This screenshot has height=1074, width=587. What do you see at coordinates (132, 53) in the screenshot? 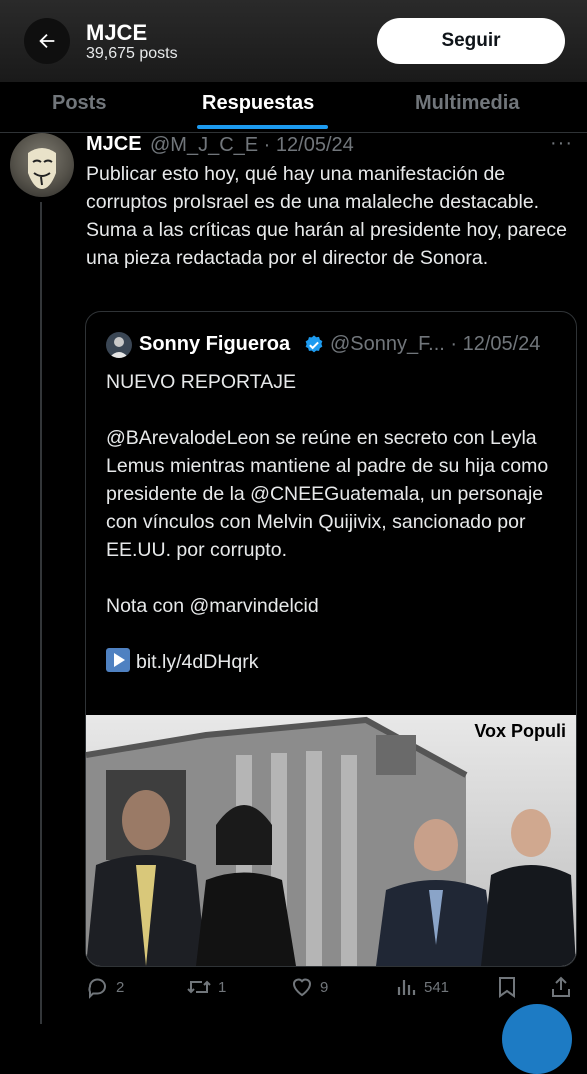
I see `post-count: 39,675 posts` at bounding box center [132, 53].